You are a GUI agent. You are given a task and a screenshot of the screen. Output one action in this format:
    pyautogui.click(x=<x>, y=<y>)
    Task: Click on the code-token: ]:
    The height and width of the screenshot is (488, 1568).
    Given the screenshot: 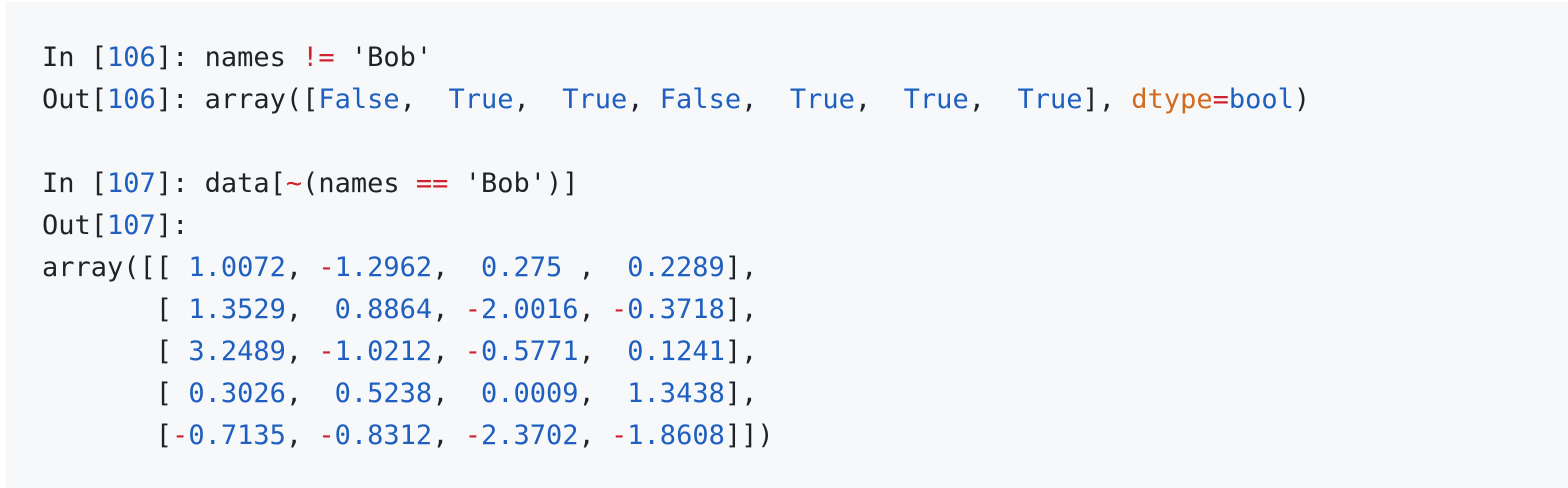 What is the action you would take?
    pyautogui.click(x=172, y=225)
    